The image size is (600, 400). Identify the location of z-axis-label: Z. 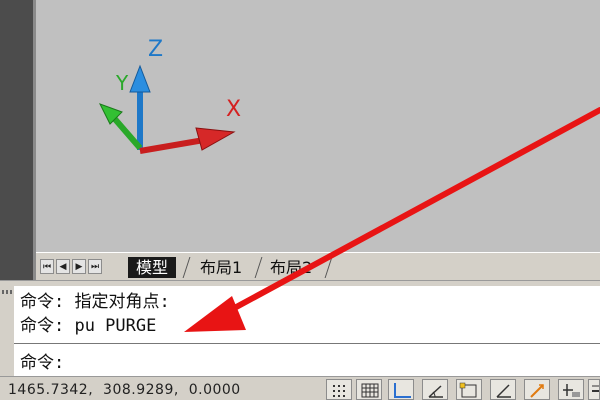
(155, 49).